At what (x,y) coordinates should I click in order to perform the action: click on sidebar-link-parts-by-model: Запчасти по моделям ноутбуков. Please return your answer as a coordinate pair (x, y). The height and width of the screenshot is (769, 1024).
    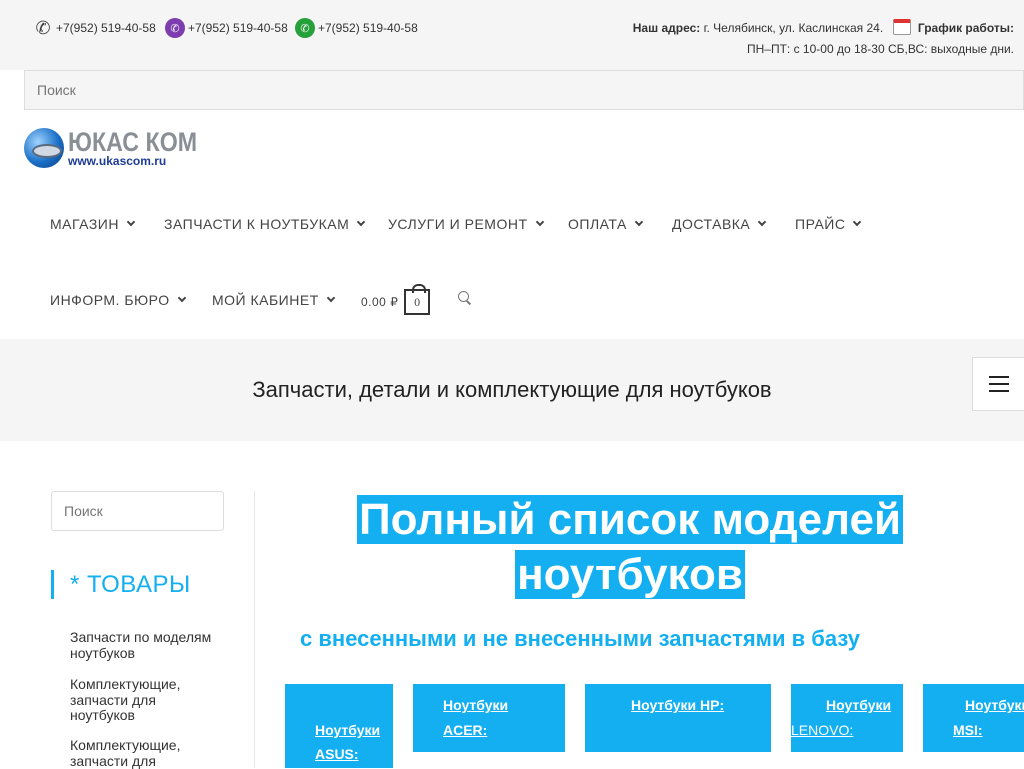
    Looking at the image, I should click on (150, 645).